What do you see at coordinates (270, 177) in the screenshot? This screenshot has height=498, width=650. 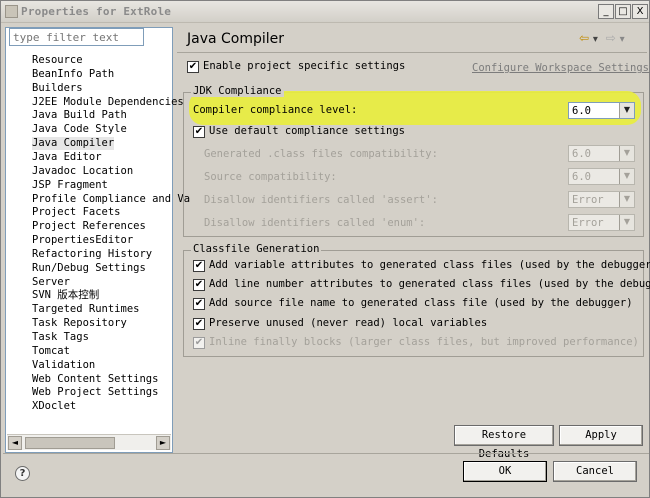 I see `source-compat-label: Source compatibility:` at bounding box center [270, 177].